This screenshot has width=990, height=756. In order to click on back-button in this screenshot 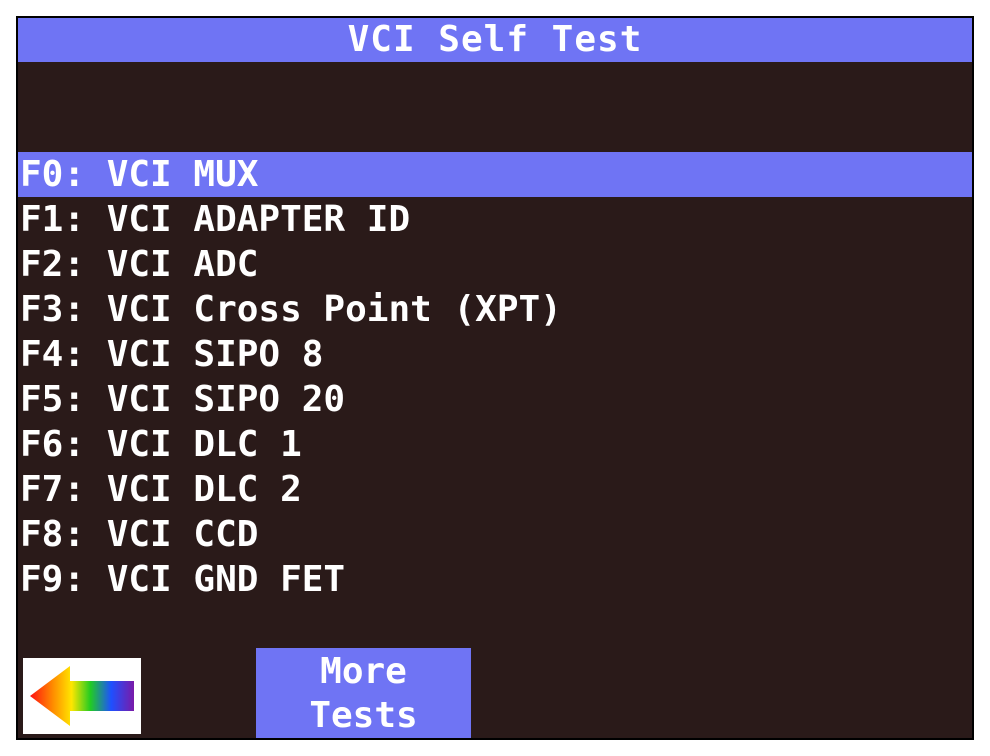, I will do `click(82, 696)`.